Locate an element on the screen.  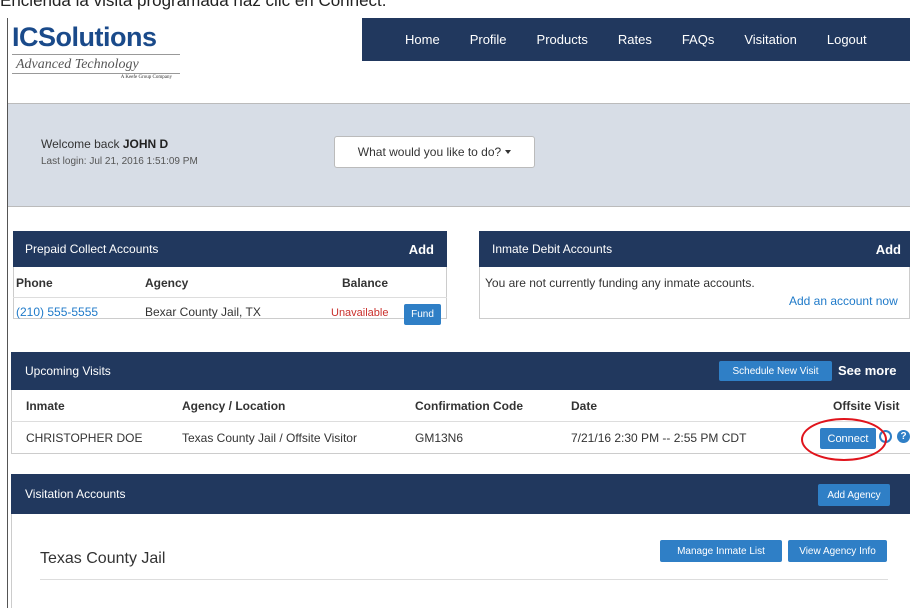
nav-visitation: Visitation is located at coordinates (770, 39).